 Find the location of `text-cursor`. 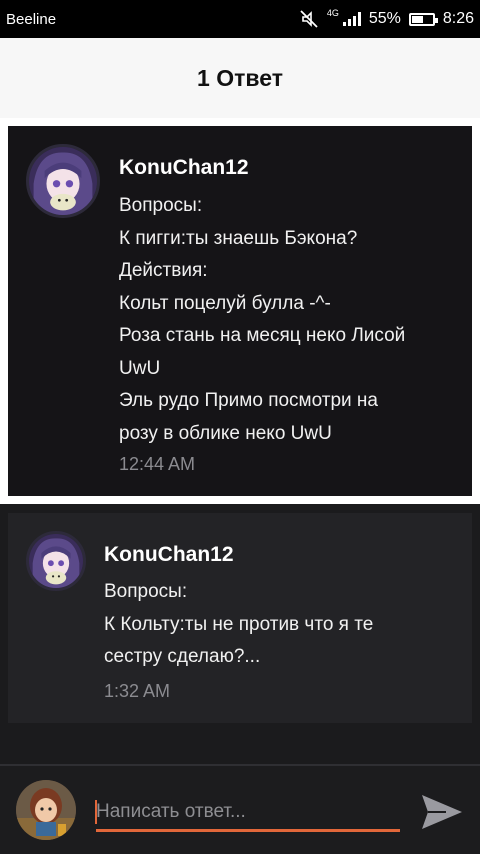

text-cursor is located at coordinates (96, 812).